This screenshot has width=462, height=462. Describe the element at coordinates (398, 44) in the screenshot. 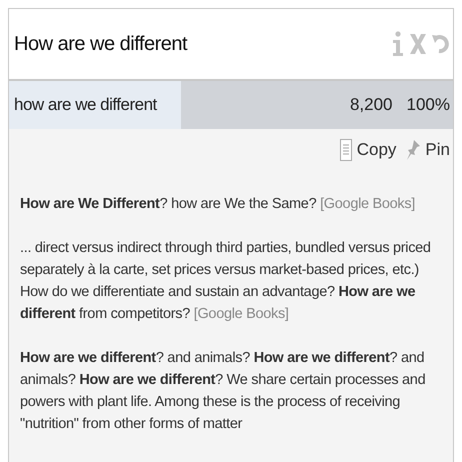

I see `info-icon` at that location.